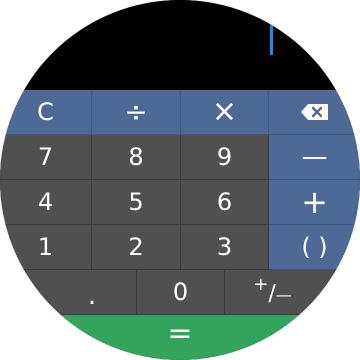  I want to click on equals-button: =, so click(180, 337).